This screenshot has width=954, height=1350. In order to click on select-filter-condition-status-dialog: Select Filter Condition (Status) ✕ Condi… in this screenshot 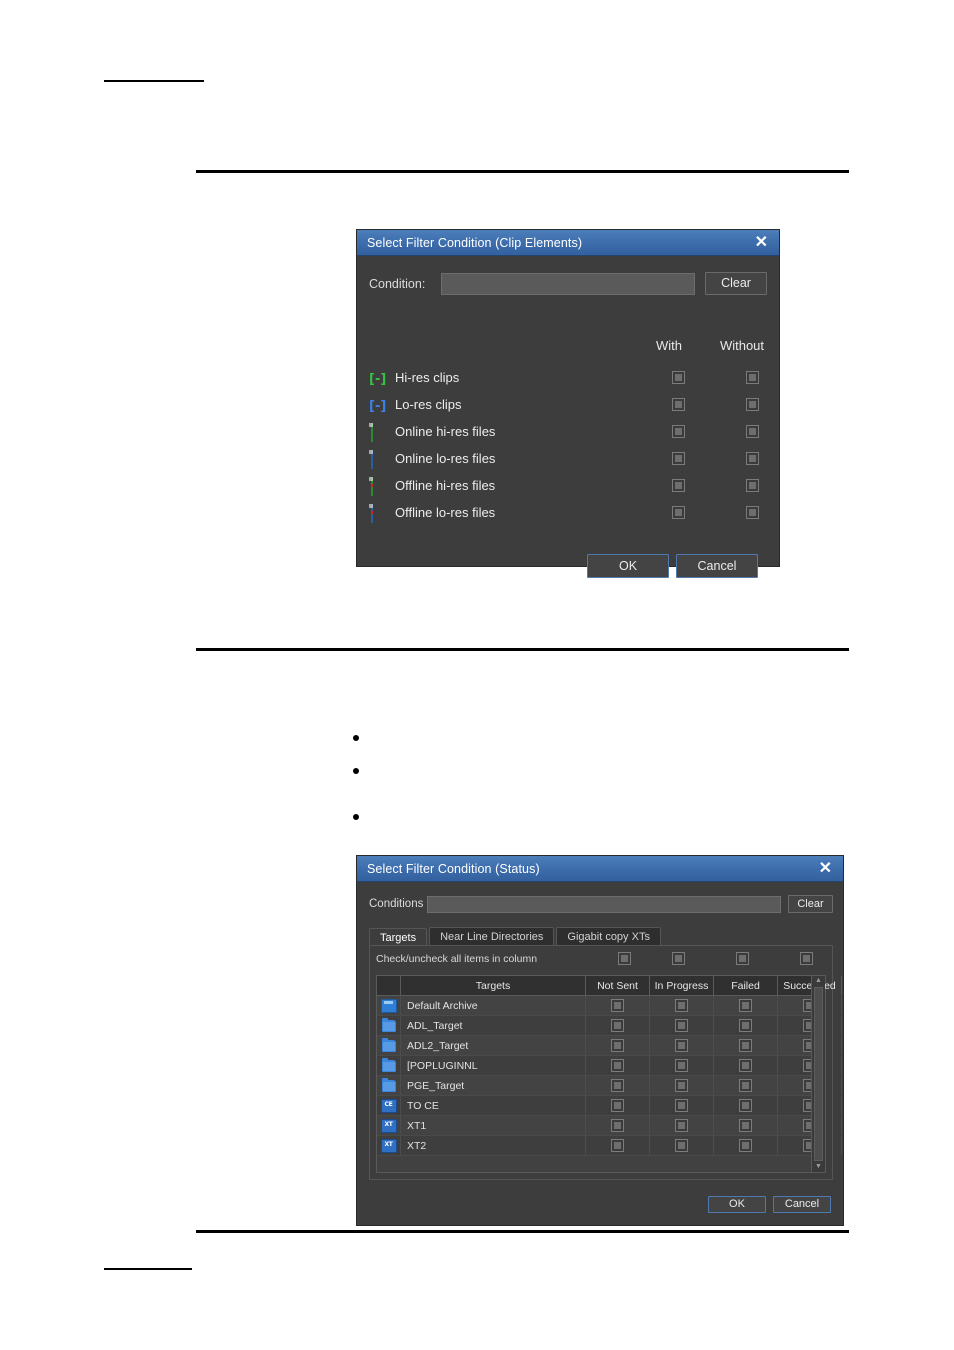, I will do `click(600, 1040)`.